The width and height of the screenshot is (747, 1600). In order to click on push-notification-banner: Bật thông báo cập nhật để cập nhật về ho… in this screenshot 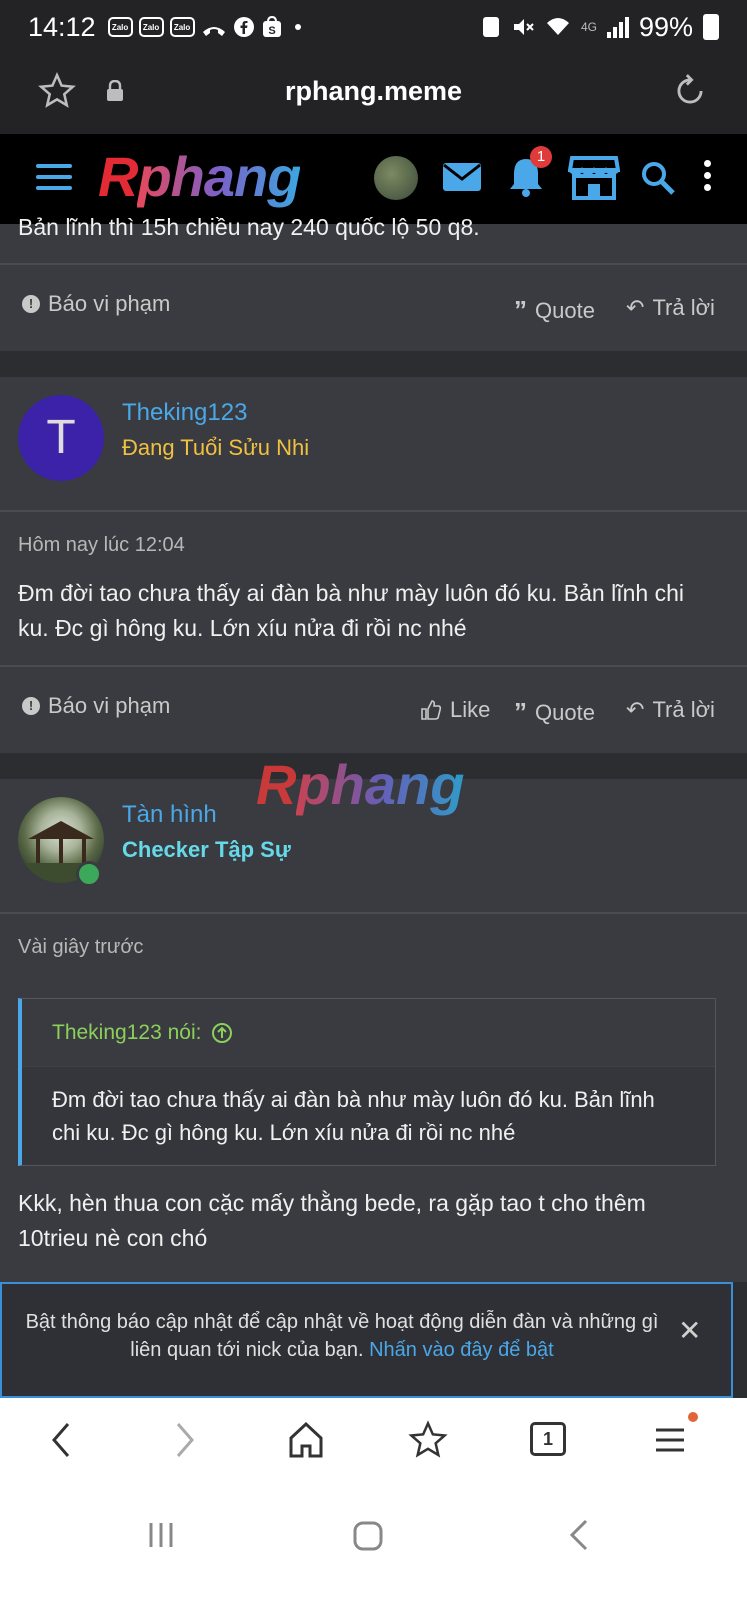, I will do `click(366, 1340)`.